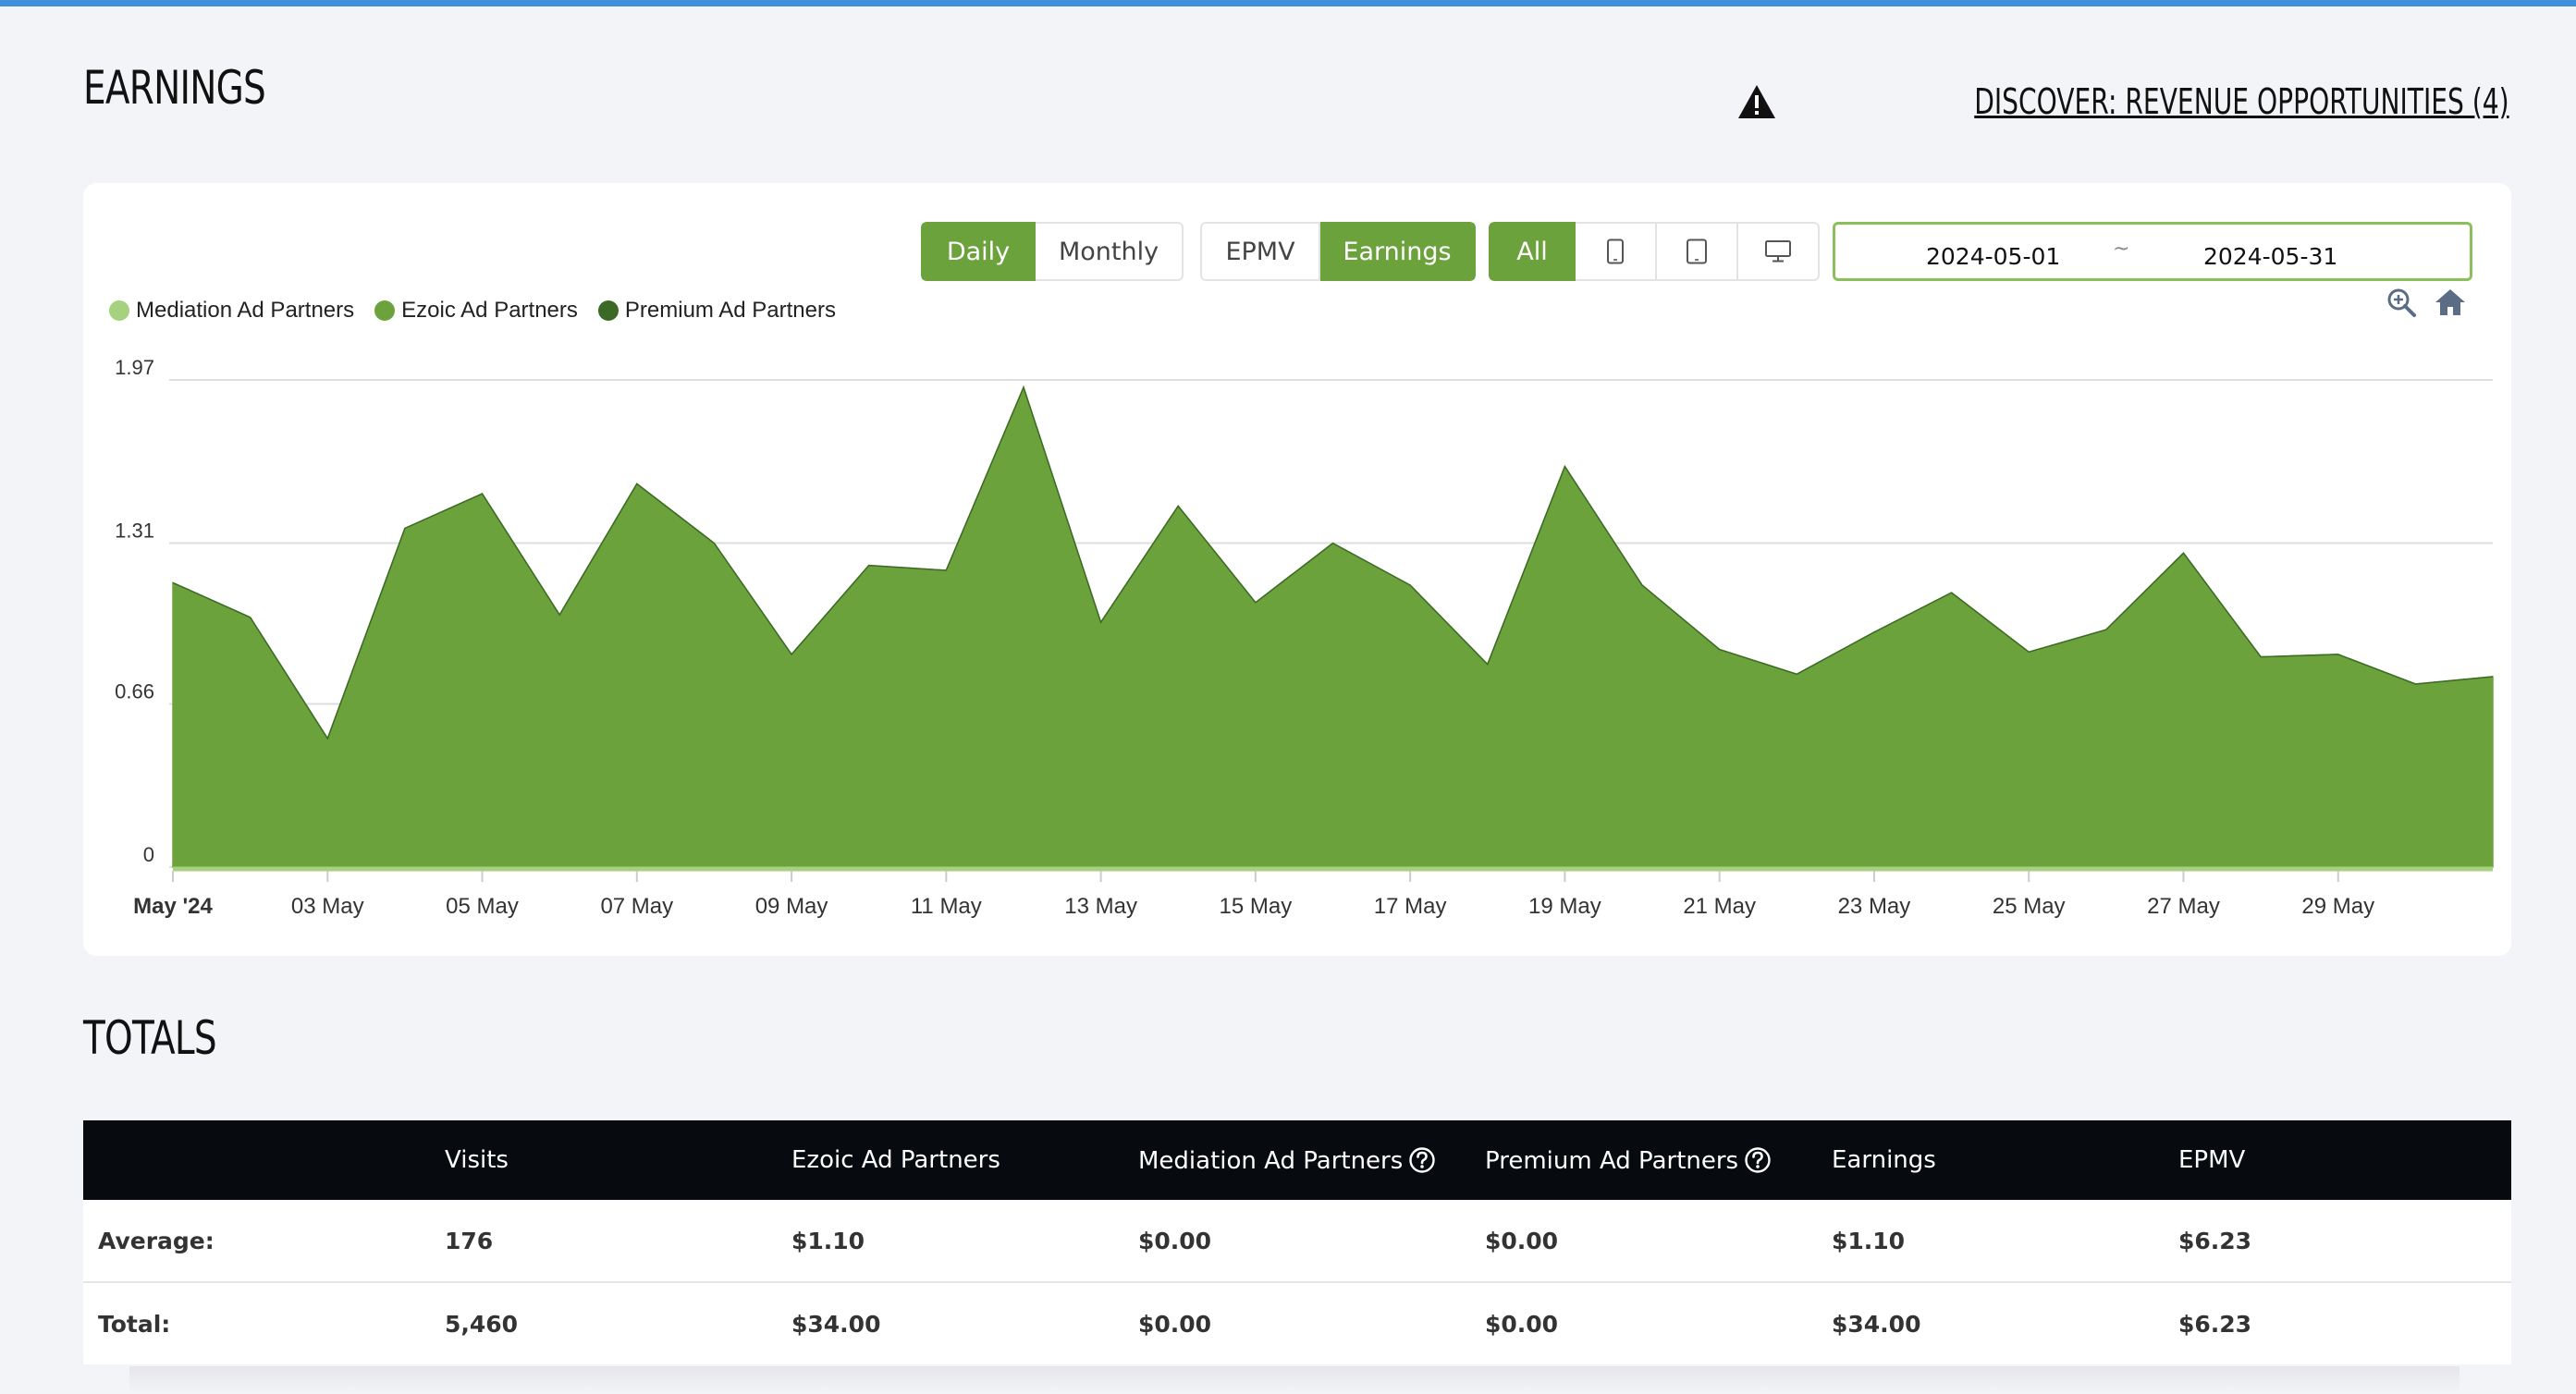 This screenshot has height=1394, width=2576. Describe the element at coordinates (148, 854) in the screenshot. I see `y-tick-label: 0` at that location.